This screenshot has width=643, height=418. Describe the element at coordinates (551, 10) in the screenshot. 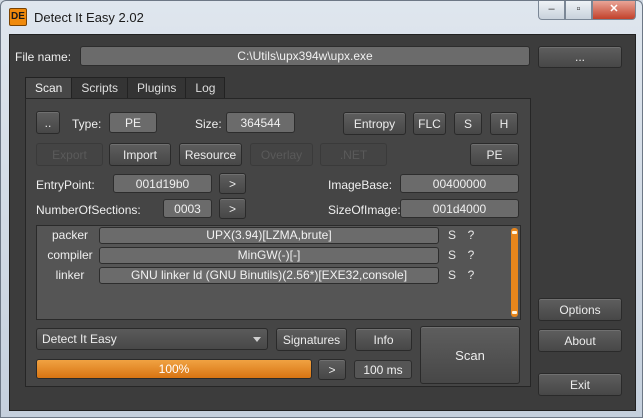

I see `minimize-button: –` at that location.